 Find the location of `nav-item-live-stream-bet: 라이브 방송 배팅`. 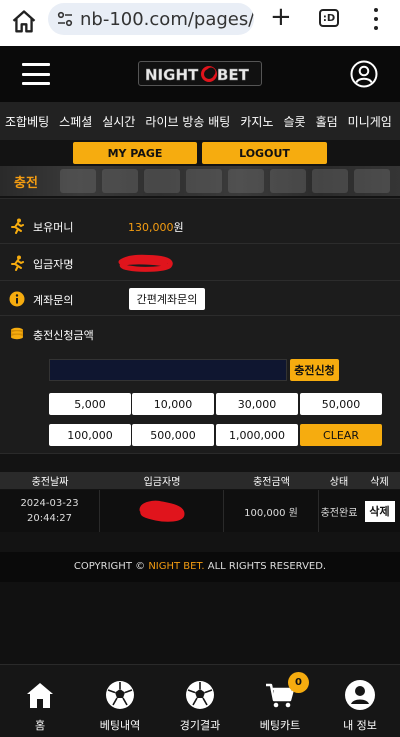

nav-item-live-stream-bet: 라이브 방송 배팅 is located at coordinates (187, 121).